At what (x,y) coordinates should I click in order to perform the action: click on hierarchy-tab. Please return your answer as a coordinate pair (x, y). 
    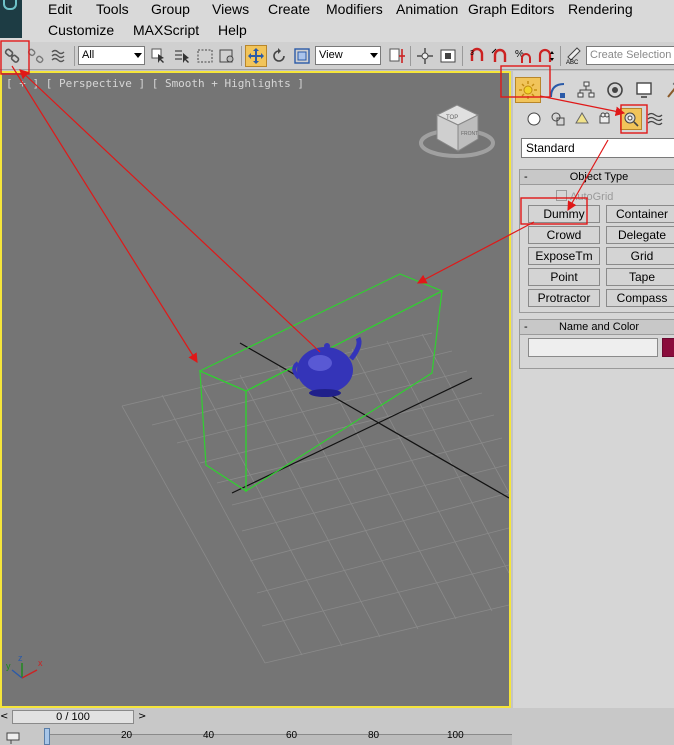
    Looking at the image, I should click on (586, 90).